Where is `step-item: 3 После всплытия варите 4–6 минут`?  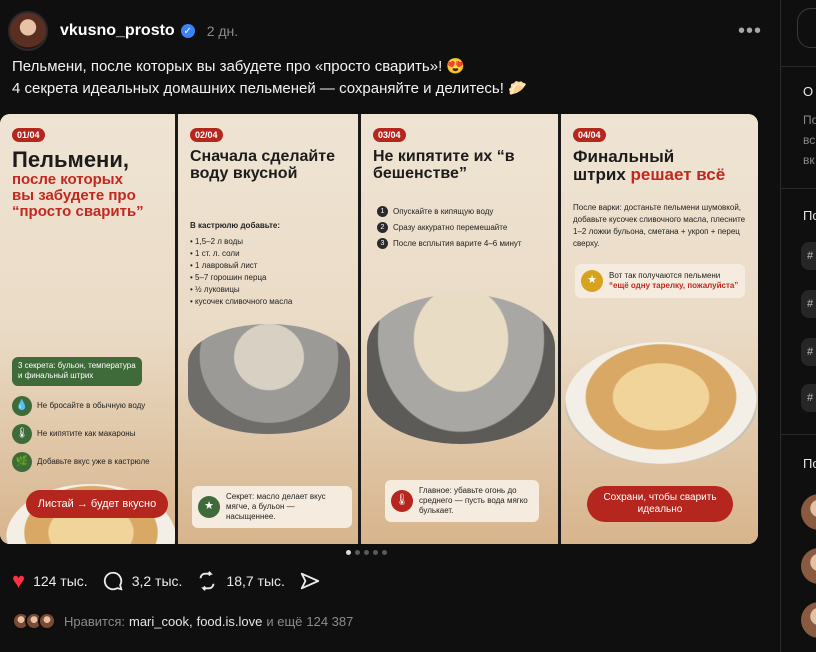
step-item: 3 После всплытия варите 4–6 минут is located at coordinates (449, 243).